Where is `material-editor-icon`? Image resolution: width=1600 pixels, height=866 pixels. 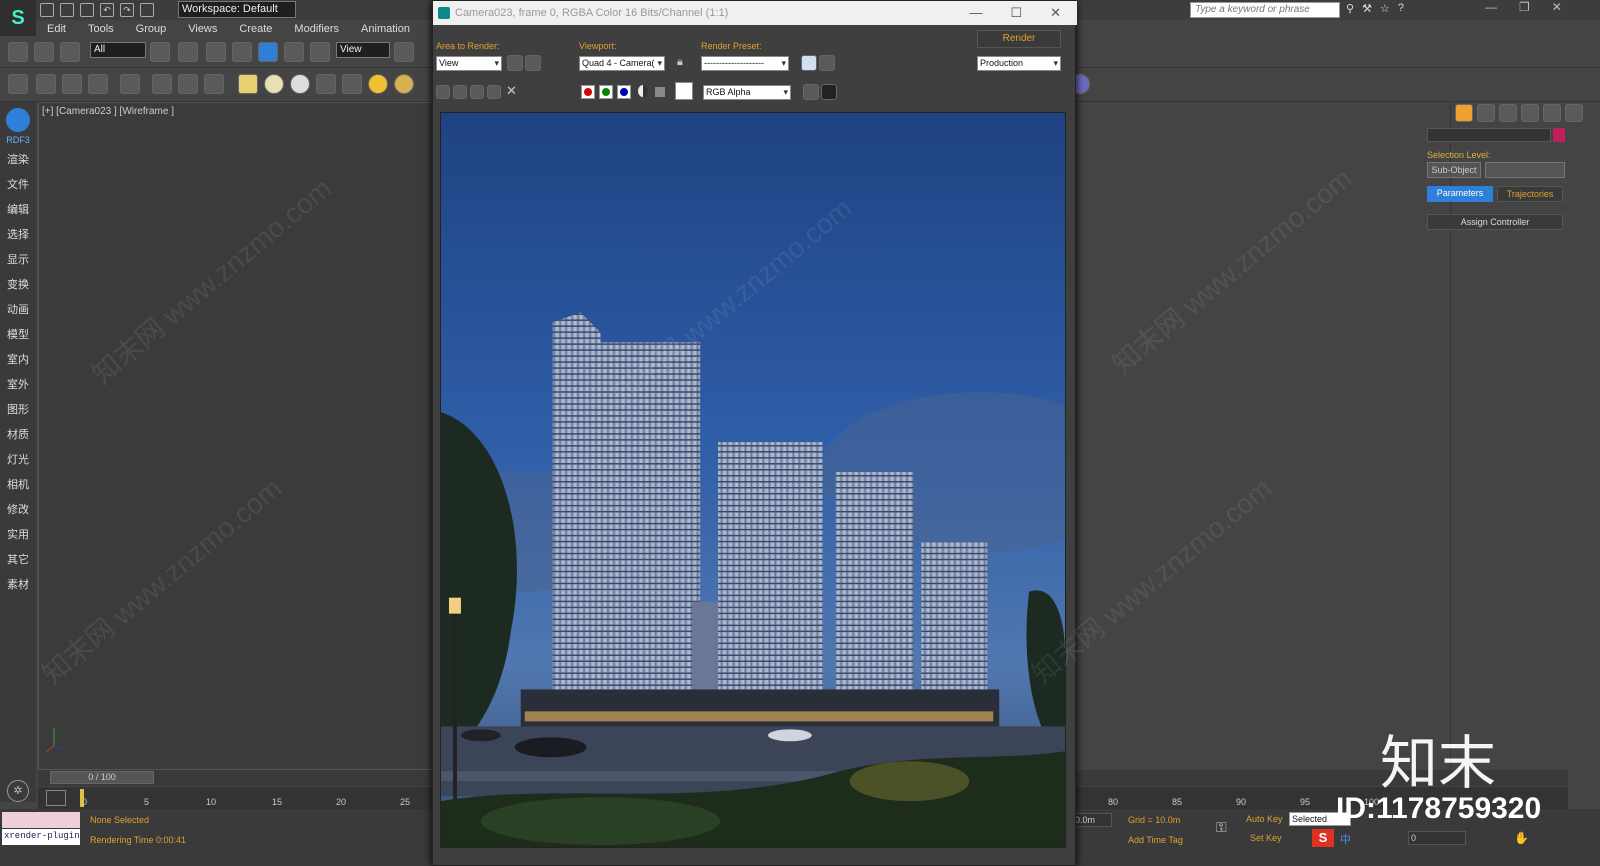
material-editor-icon is located at coordinates (72, 84).